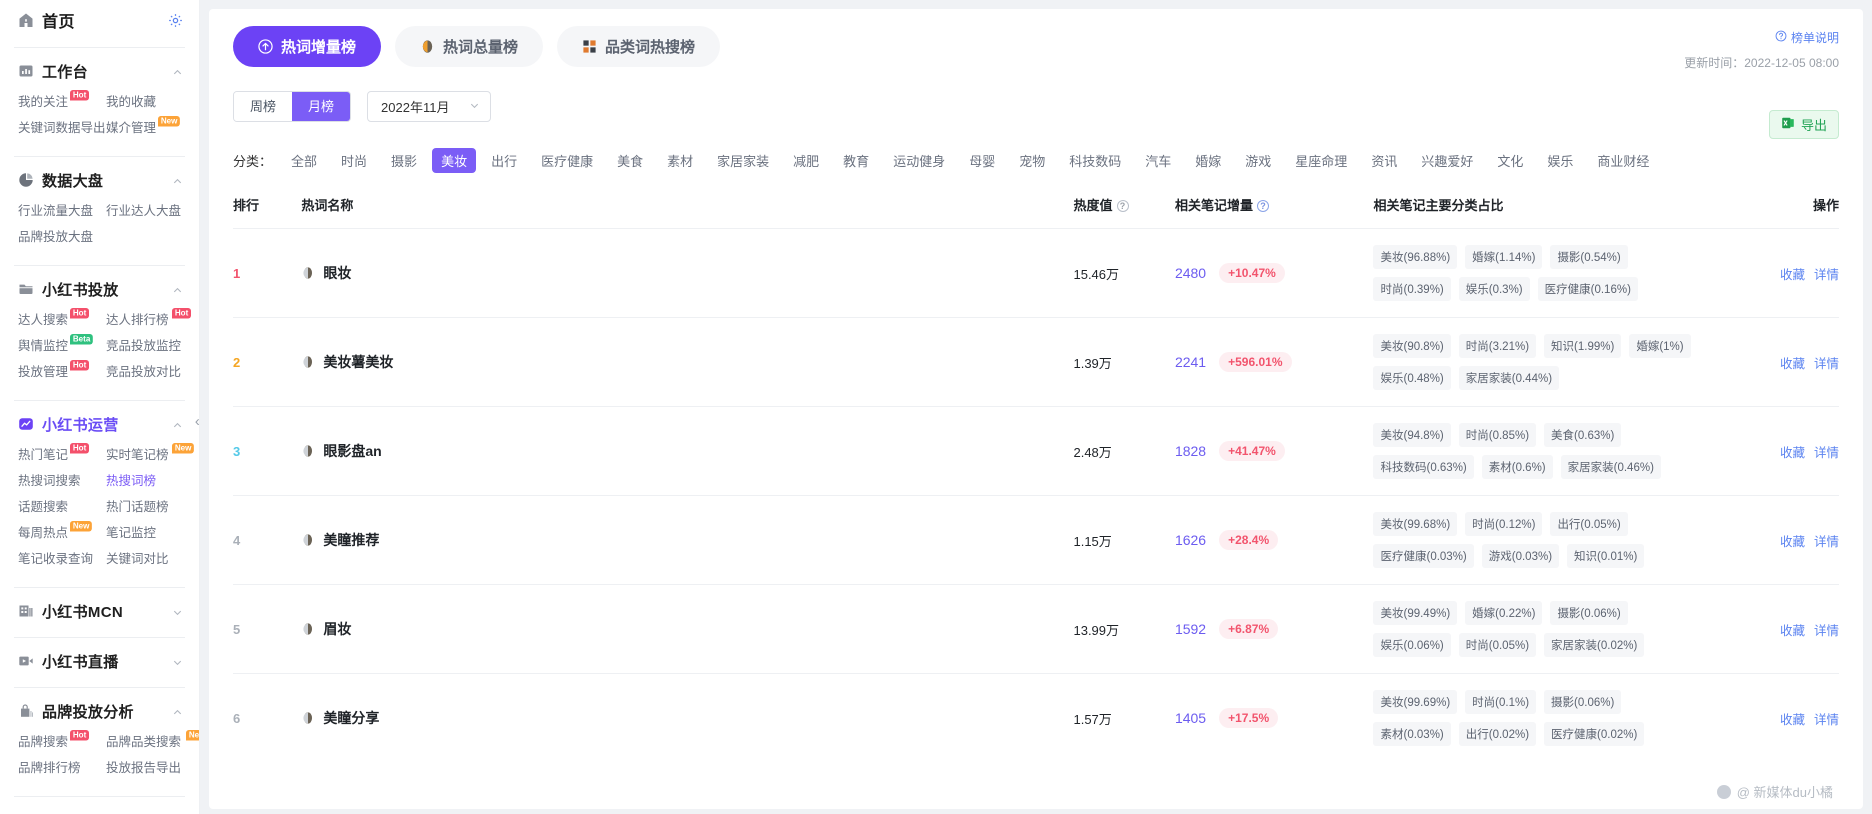  What do you see at coordinates (152, 533) in the screenshot?
I see `sidebar-item-note-monitor: 笔记监控` at bounding box center [152, 533].